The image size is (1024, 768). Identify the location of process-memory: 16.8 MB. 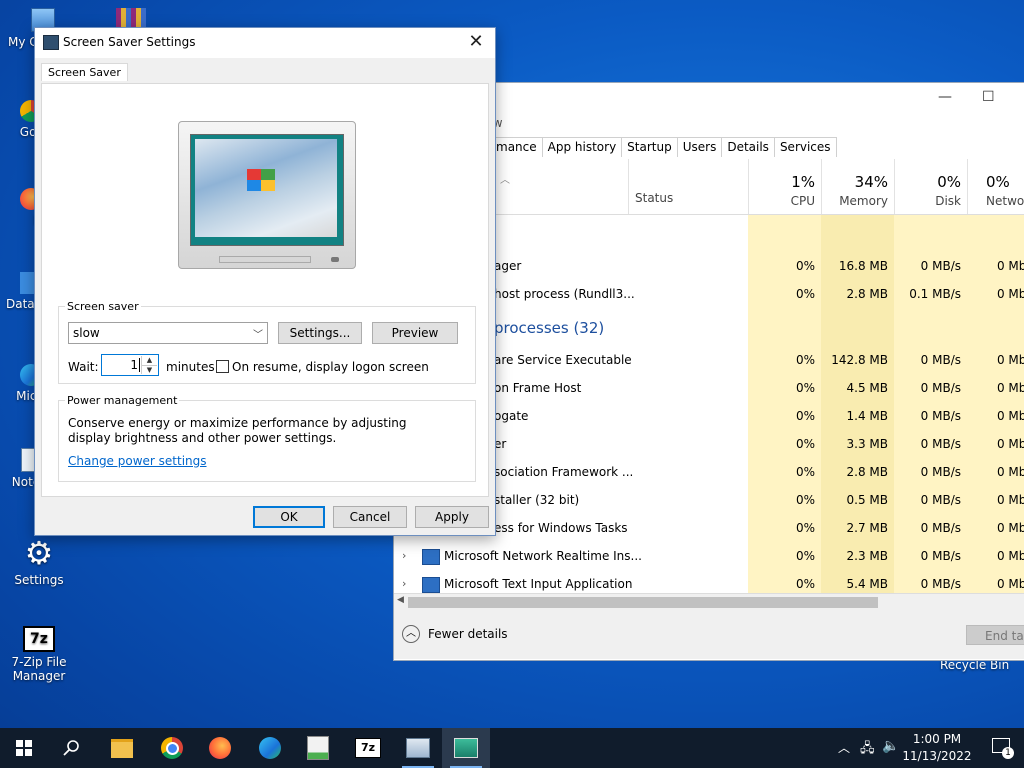
(863, 266).